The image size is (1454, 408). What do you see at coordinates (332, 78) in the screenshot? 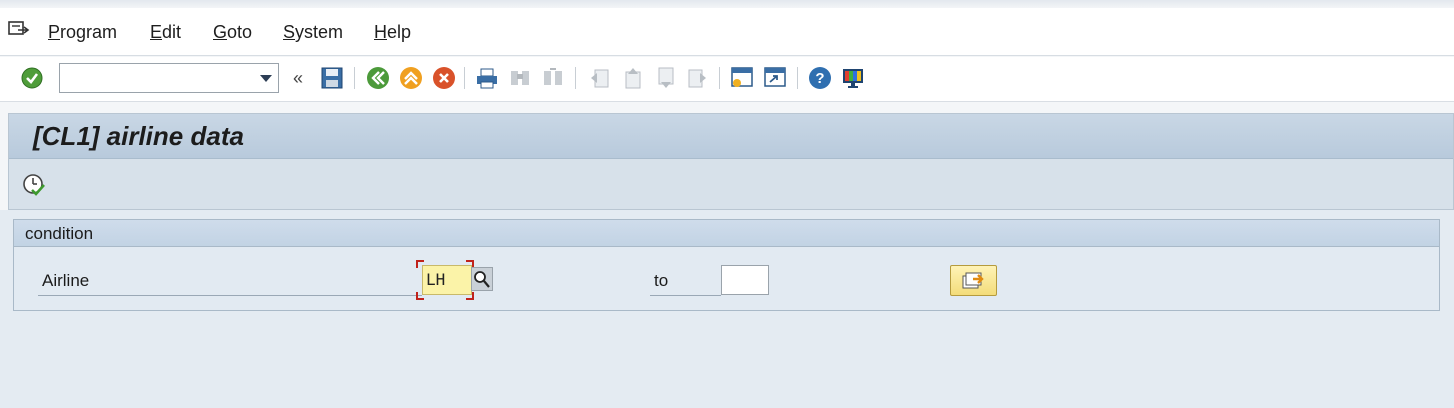
I see `save-icon` at bounding box center [332, 78].